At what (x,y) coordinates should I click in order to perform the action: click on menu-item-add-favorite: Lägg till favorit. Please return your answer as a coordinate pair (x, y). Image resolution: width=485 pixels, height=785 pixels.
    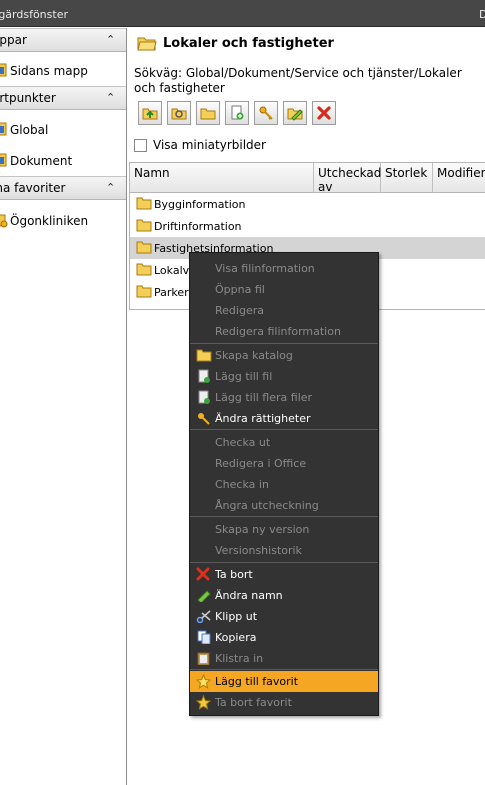
    Looking at the image, I should click on (284, 681).